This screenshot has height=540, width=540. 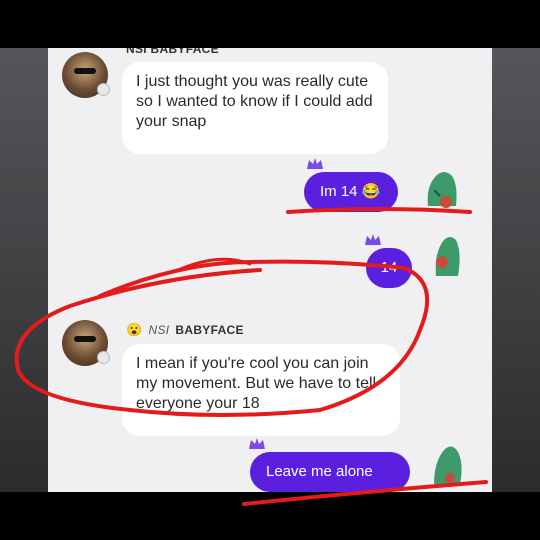 I want to click on partial-sender-name: NSI BABYFACE, so click(x=172, y=52).